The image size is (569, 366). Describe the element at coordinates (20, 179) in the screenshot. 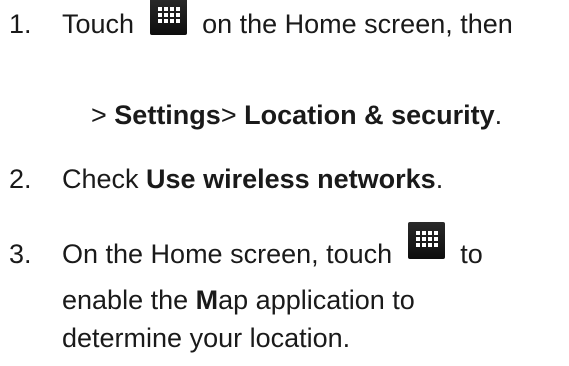

I see `step-2-number: 2.` at that location.